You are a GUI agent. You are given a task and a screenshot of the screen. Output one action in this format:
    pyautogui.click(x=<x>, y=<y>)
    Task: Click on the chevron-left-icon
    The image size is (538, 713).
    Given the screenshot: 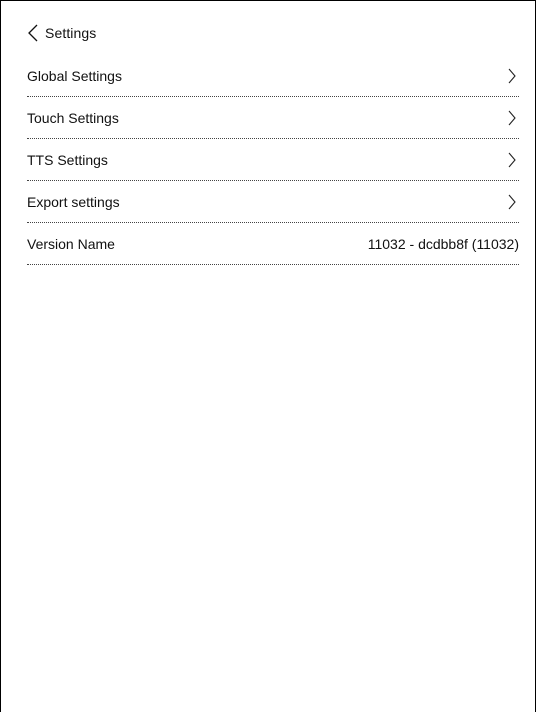 What is the action you would take?
    pyautogui.click(x=33, y=33)
    